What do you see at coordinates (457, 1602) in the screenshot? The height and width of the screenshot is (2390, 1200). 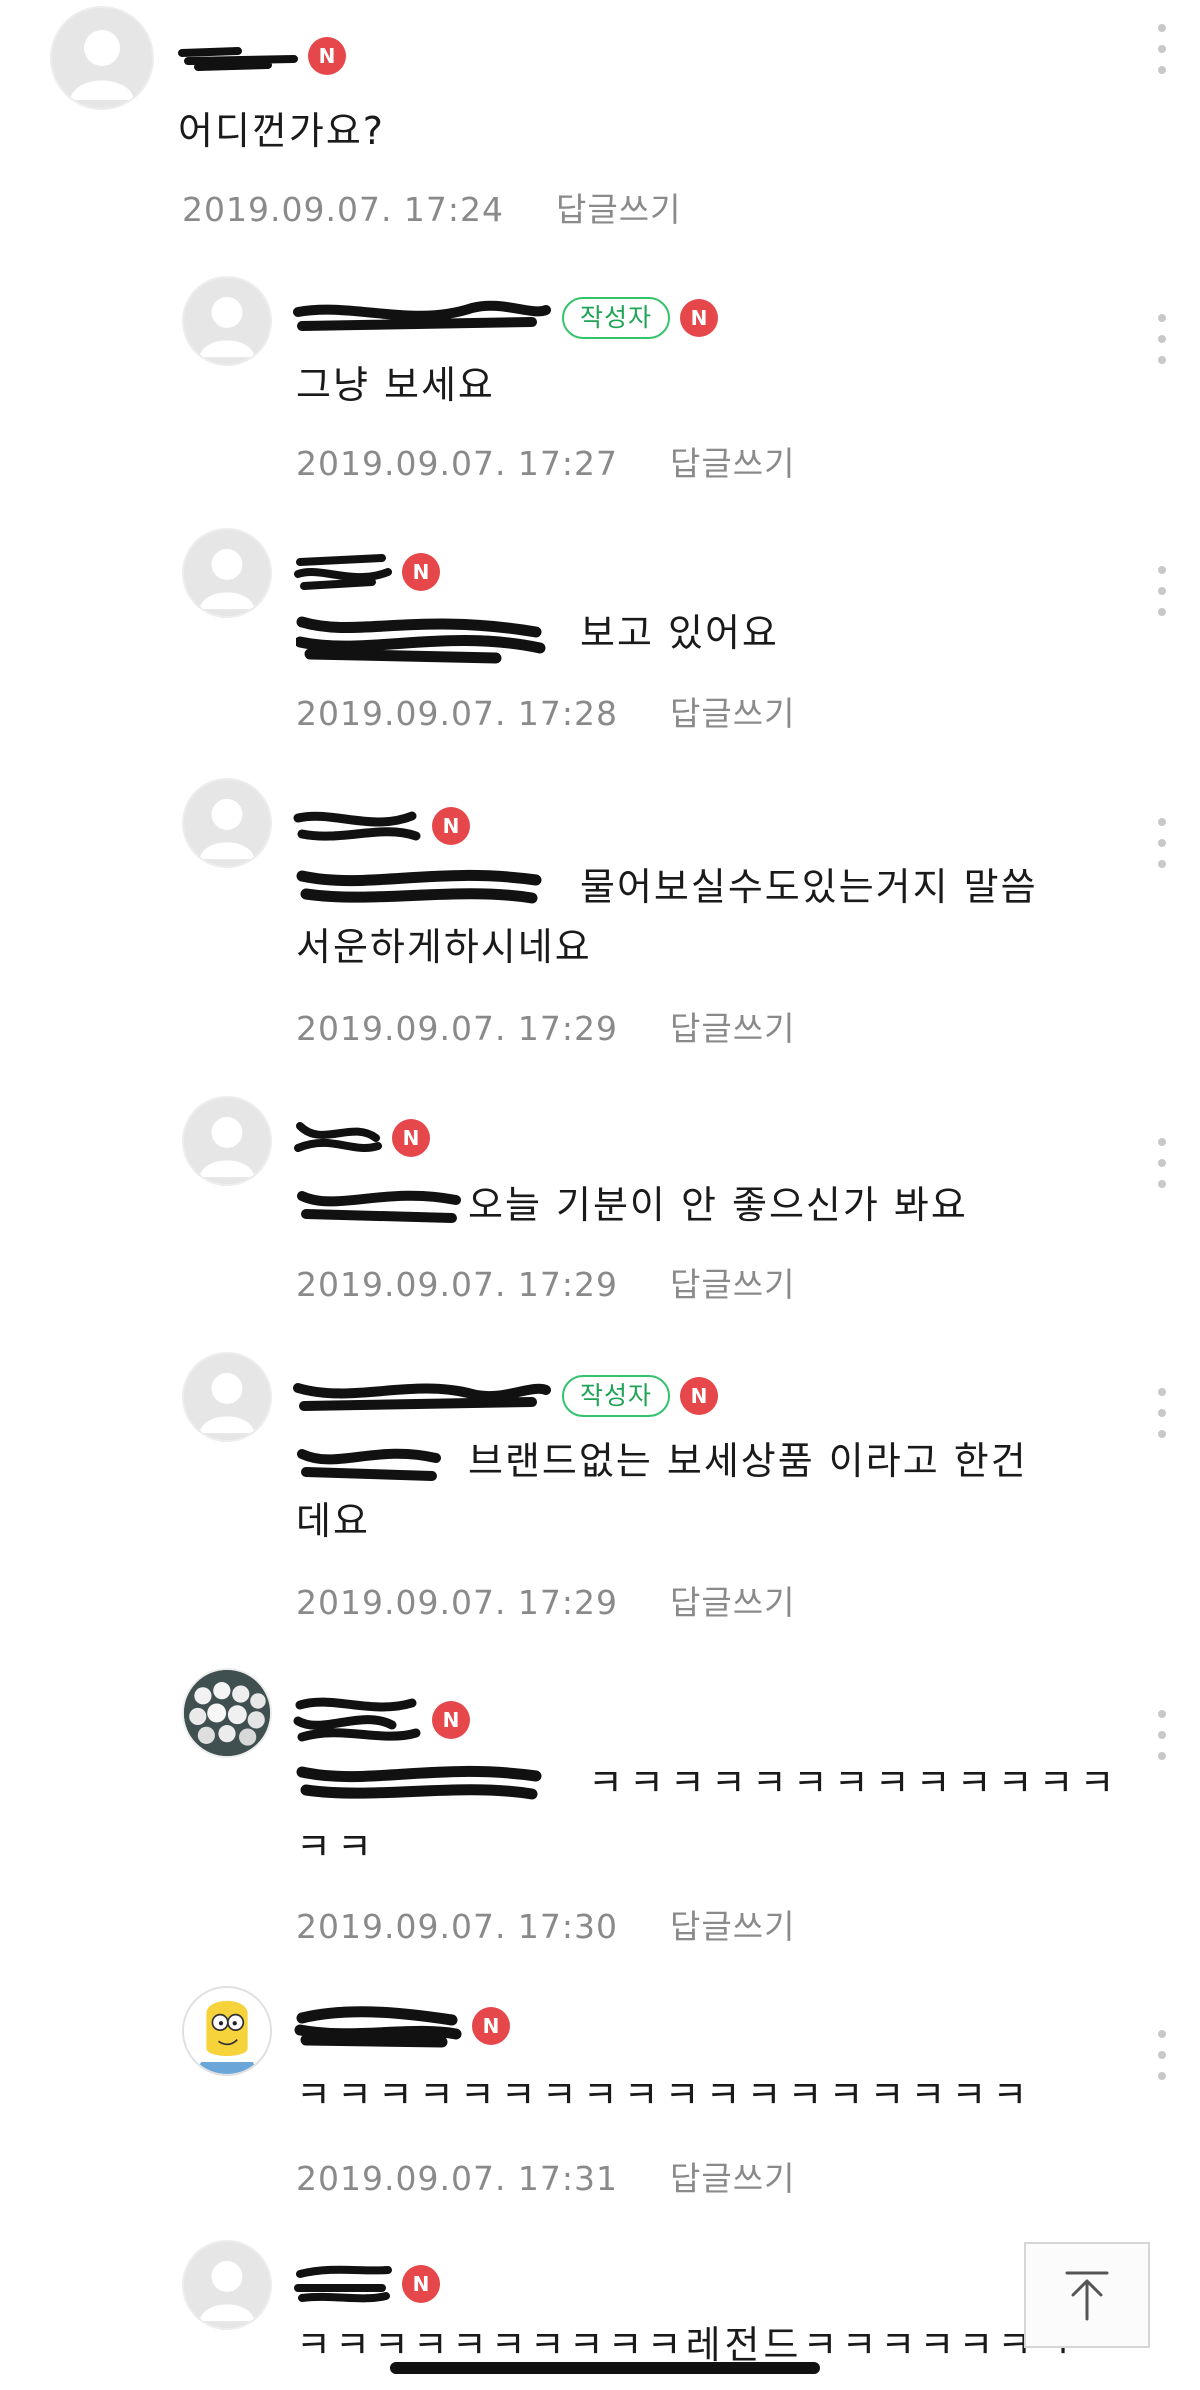 I see `timestamp: 2019.09.07. 17:29` at bounding box center [457, 1602].